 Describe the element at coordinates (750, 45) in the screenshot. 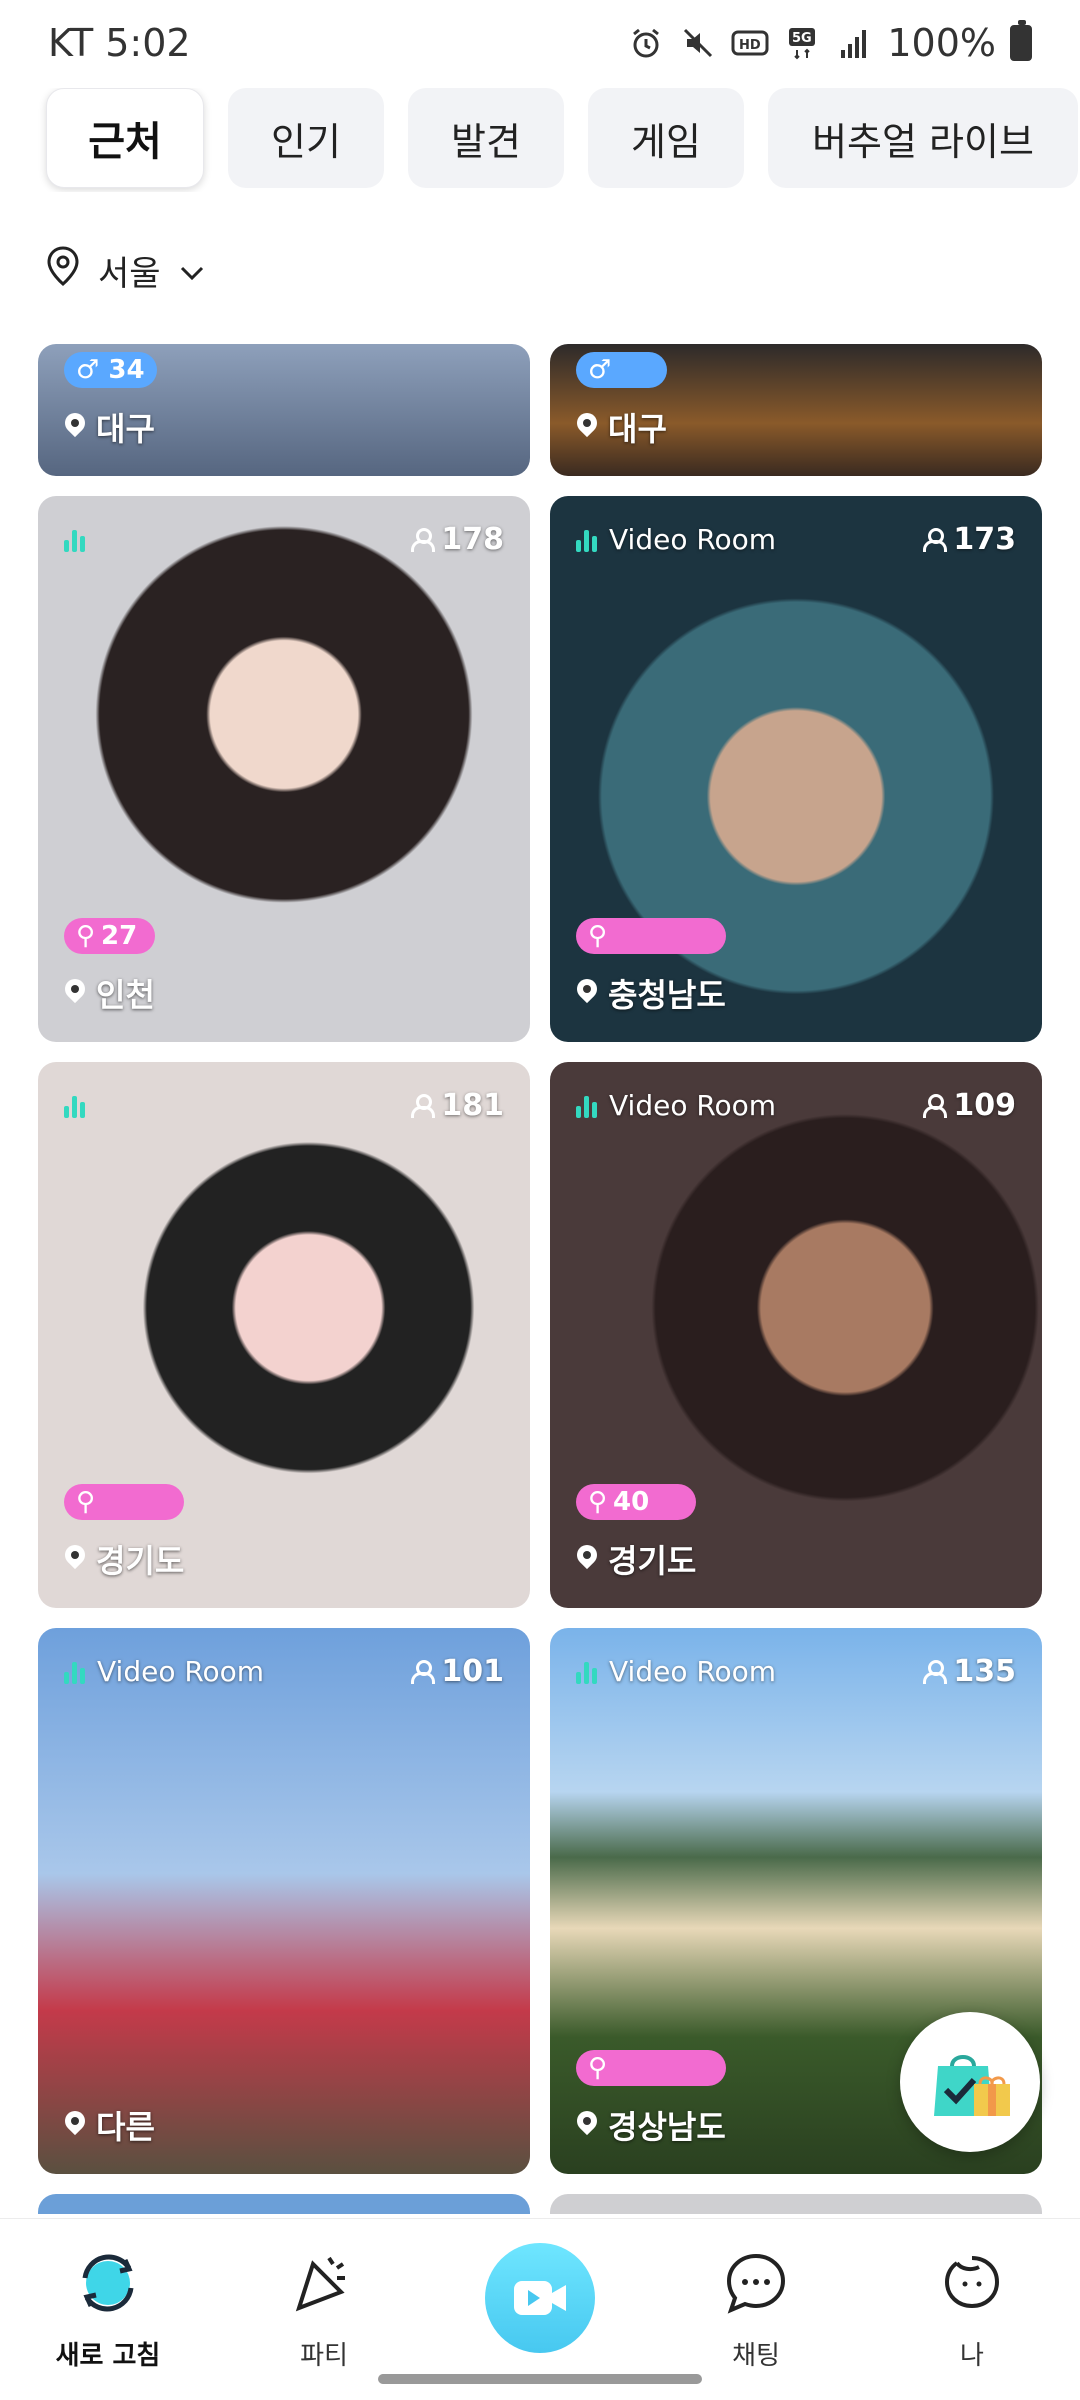

I see `svg-text: HD` at that location.